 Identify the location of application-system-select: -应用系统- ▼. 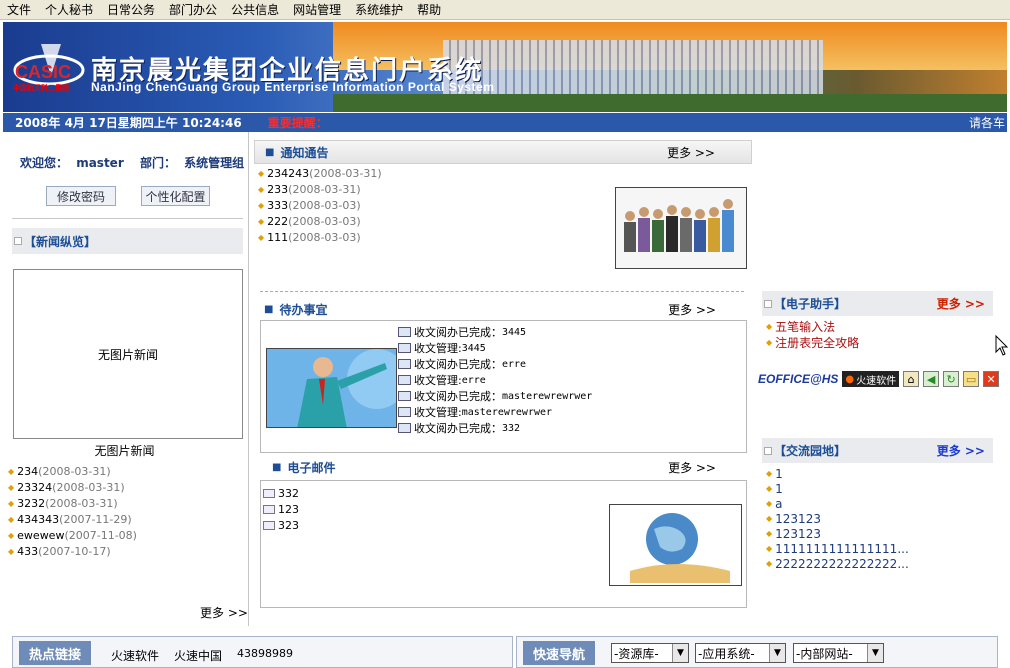
(740, 653).